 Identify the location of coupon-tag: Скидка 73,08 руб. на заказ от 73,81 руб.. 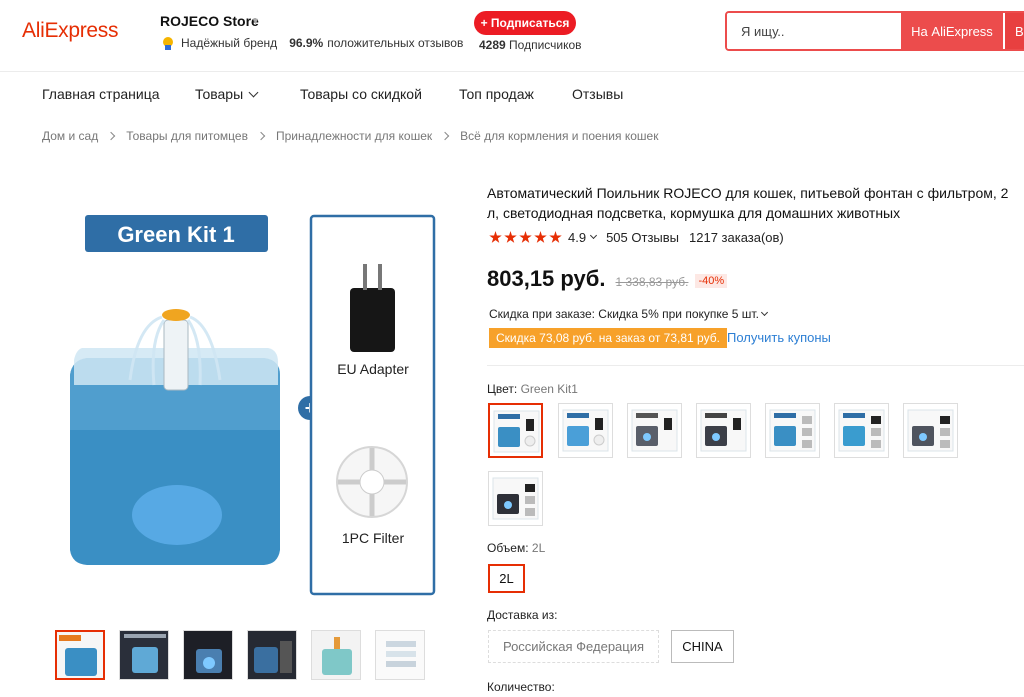
(608, 338).